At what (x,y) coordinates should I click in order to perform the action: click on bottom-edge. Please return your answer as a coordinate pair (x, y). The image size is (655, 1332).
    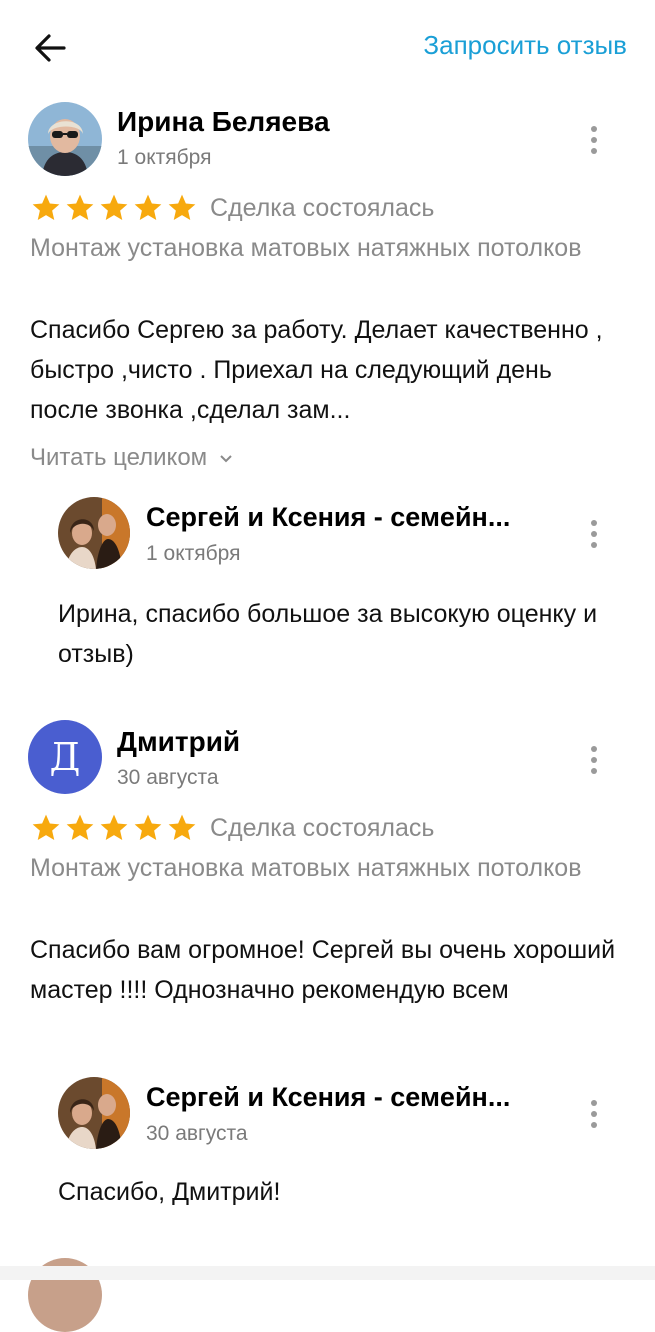
    Looking at the image, I should click on (327, 1273).